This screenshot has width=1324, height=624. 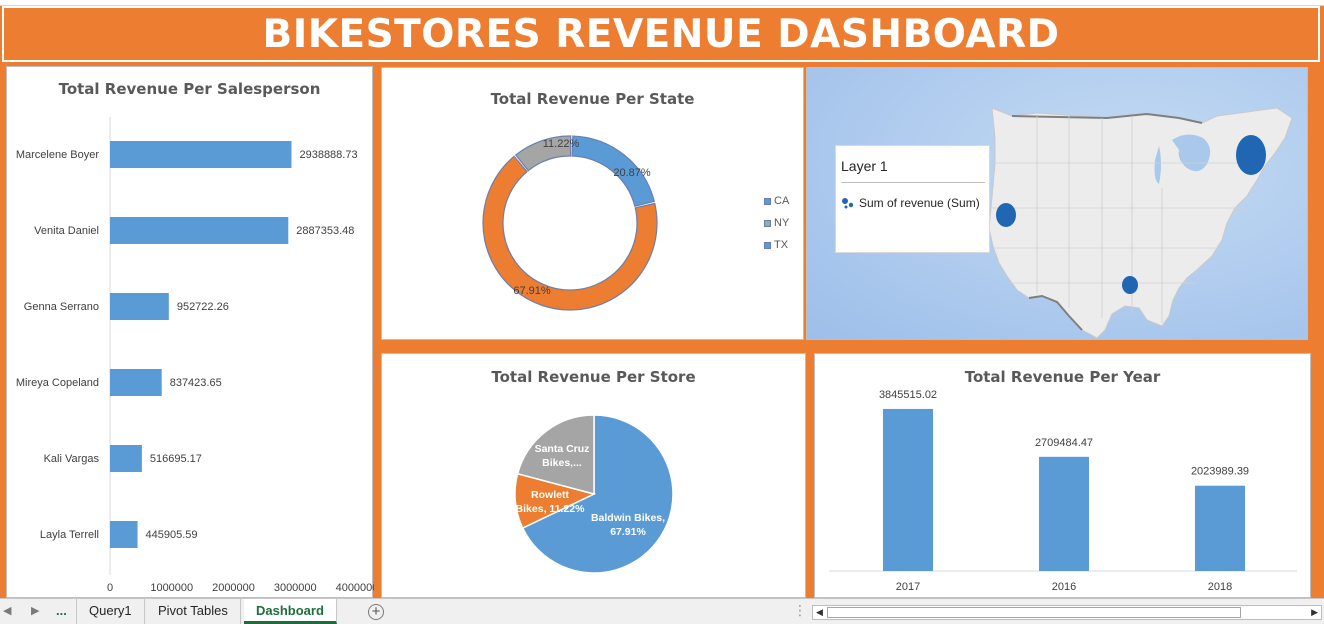 What do you see at coordinates (908, 395) in the screenshot?
I see `data-label: 3845515.02` at bounding box center [908, 395].